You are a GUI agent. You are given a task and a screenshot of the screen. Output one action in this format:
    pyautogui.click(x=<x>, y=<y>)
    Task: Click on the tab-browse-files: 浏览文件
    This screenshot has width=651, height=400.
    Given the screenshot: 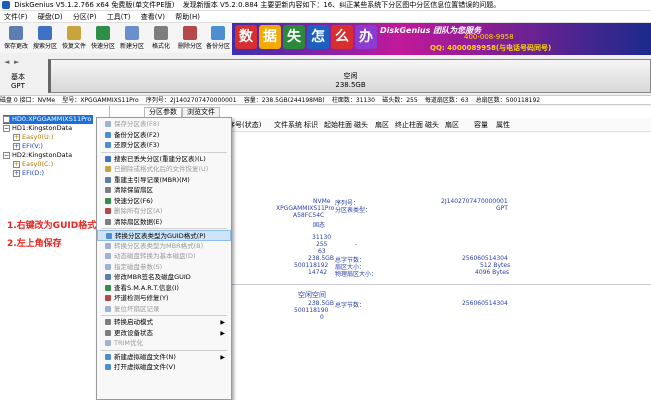 What is the action you would take?
    pyautogui.click(x=201, y=112)
    